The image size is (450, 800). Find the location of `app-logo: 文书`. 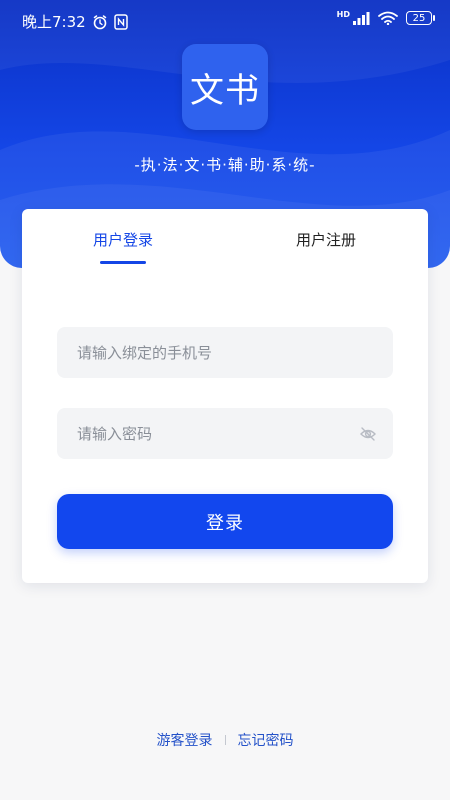

app-logo: 文书 is located at coordinates (225, 87).